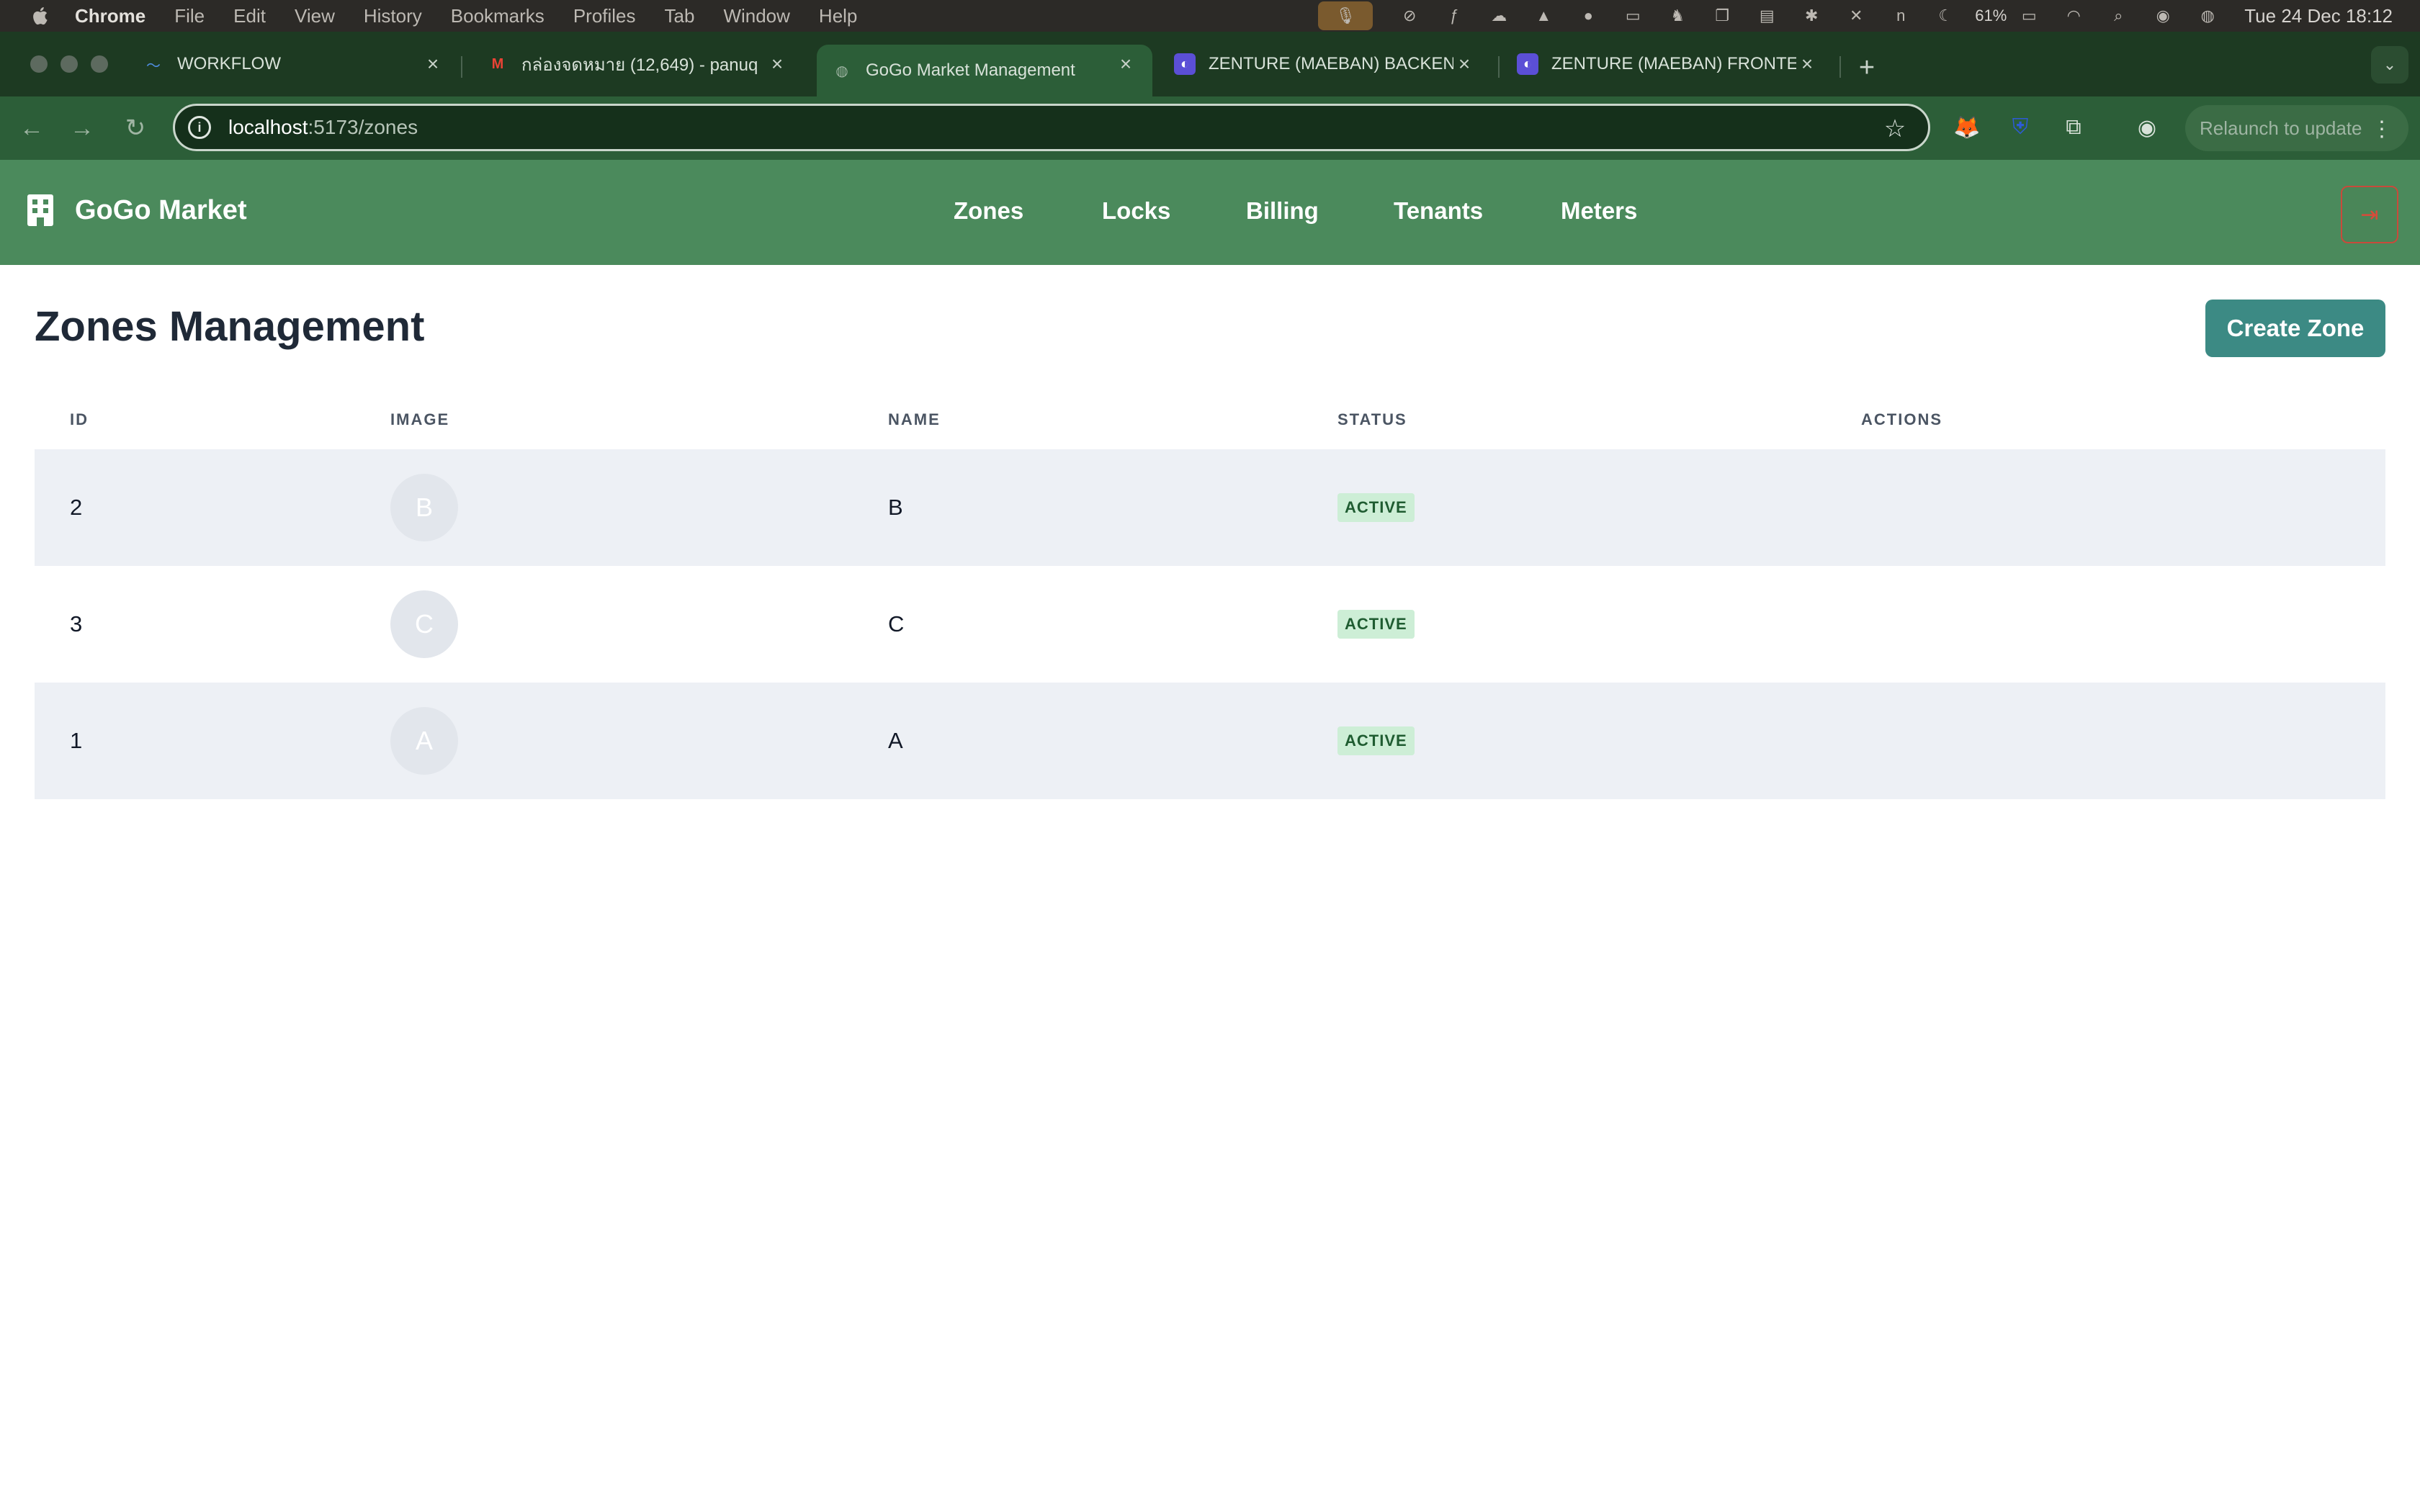 The height and width of the screenshot is (1512, 2420). I want to click on column-header-status: STATUS, so click(1372, 419).